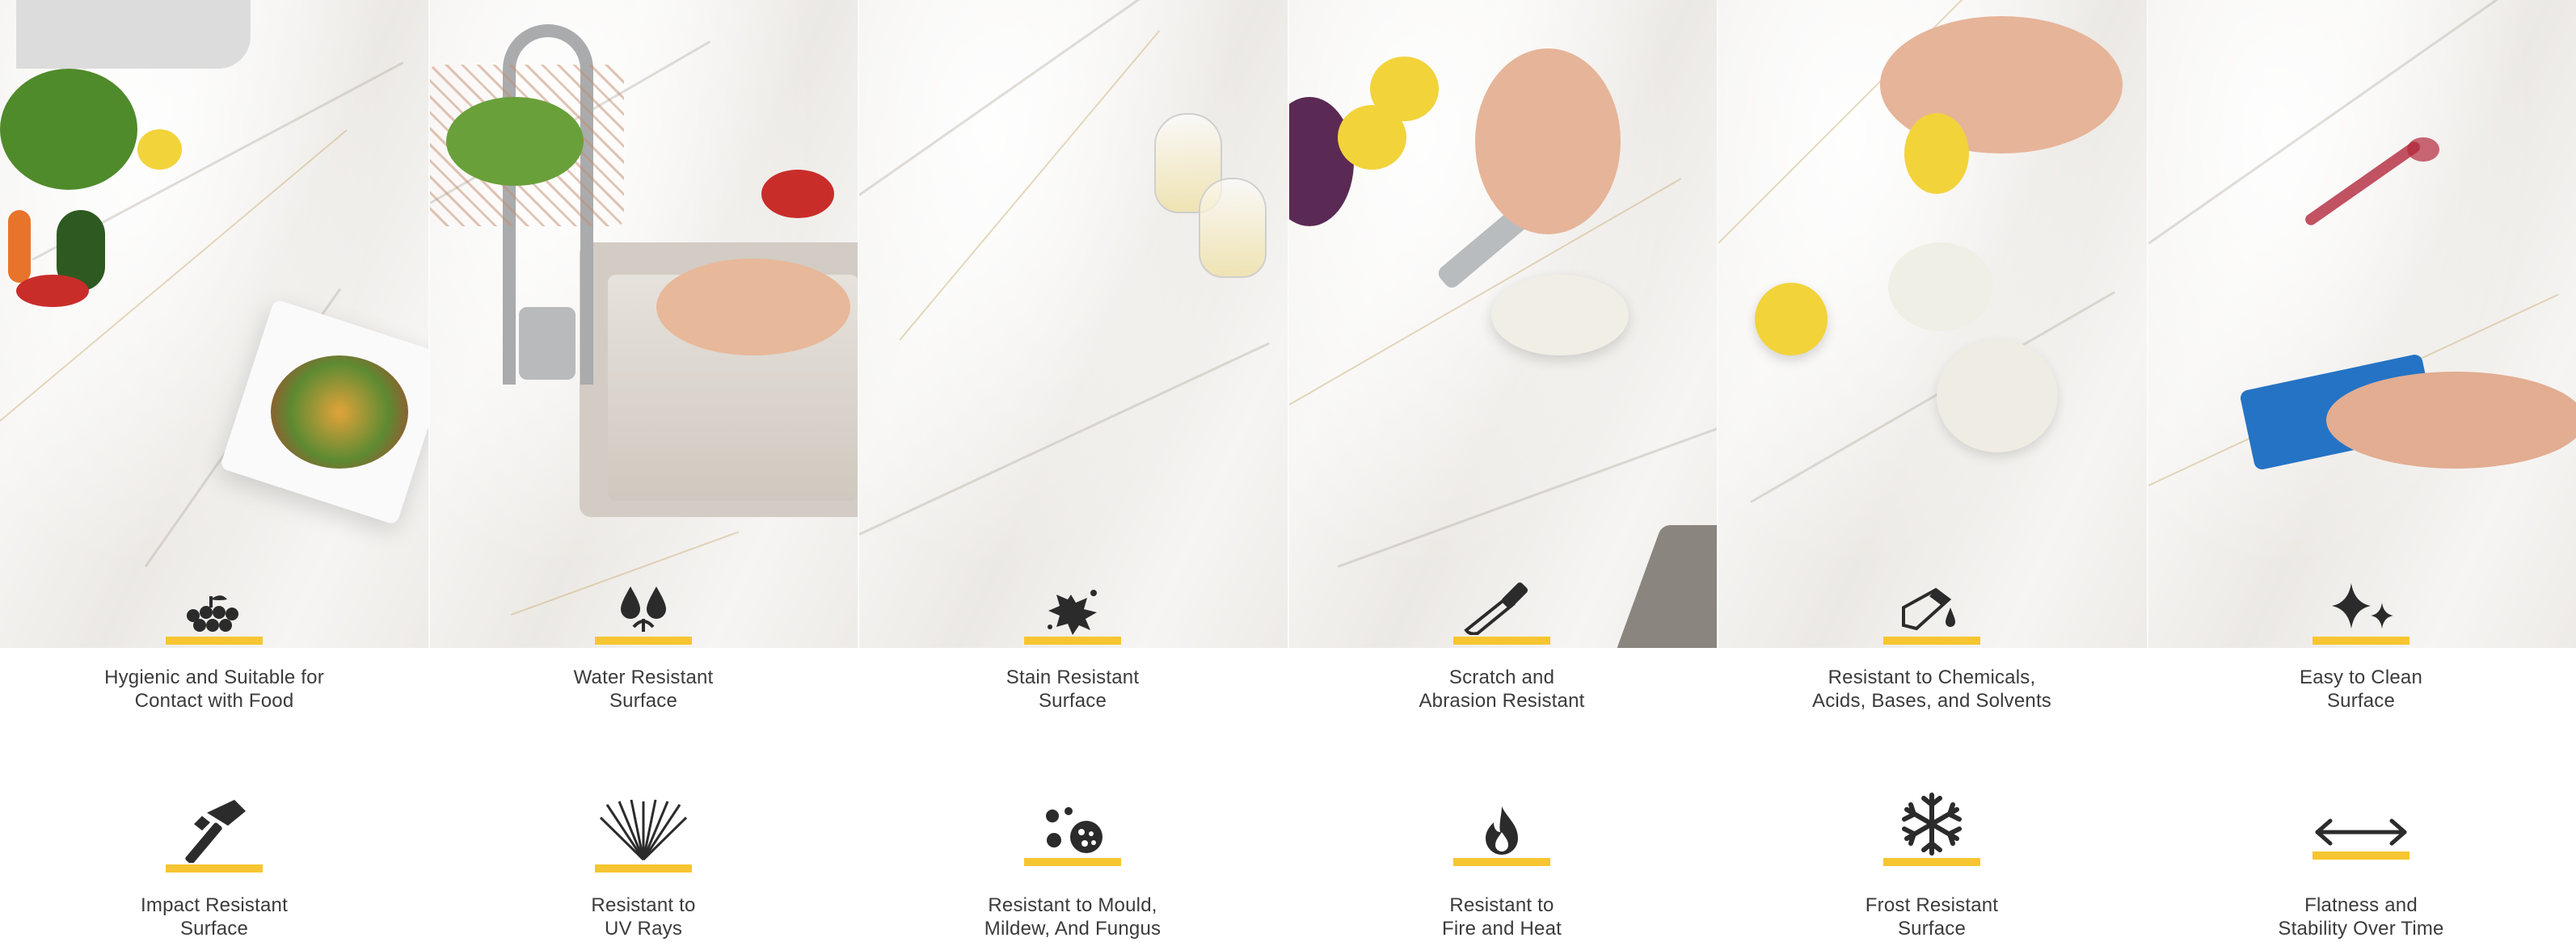  What do you see at coordinates (1074, 830) in the screenshot?
I see `mould-spores-icon` at bounding box center [1074, 830].